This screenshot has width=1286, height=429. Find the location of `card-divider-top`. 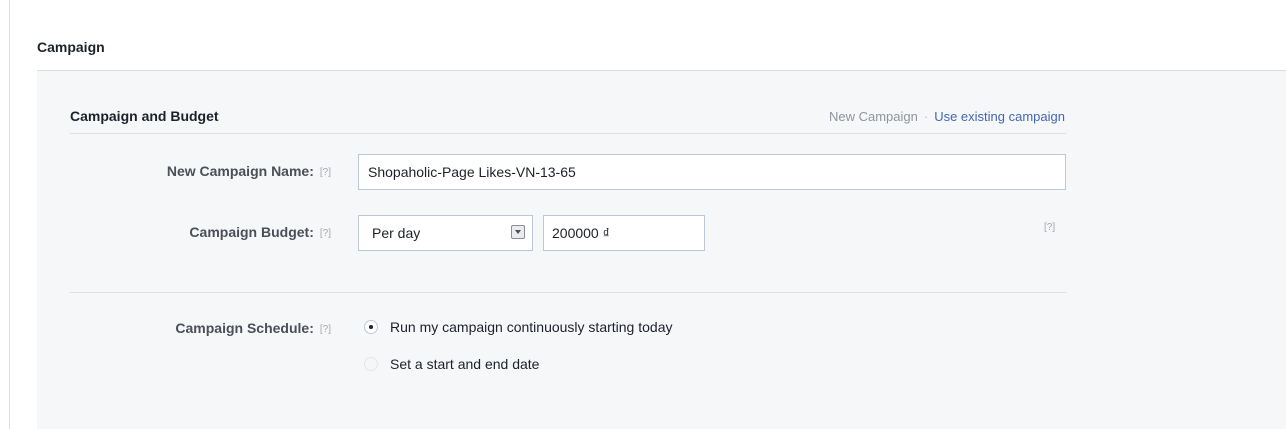

card-divider-top is located at coordinates (568, 133).